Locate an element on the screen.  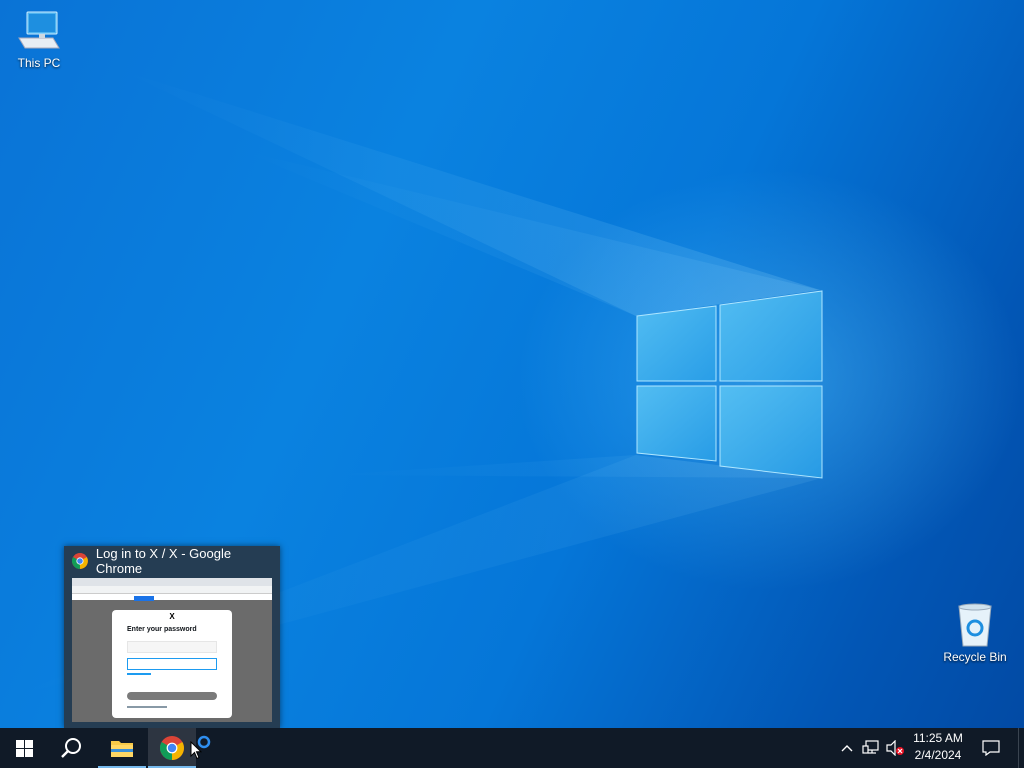
notification-icon is located at coordinates (991, 748).